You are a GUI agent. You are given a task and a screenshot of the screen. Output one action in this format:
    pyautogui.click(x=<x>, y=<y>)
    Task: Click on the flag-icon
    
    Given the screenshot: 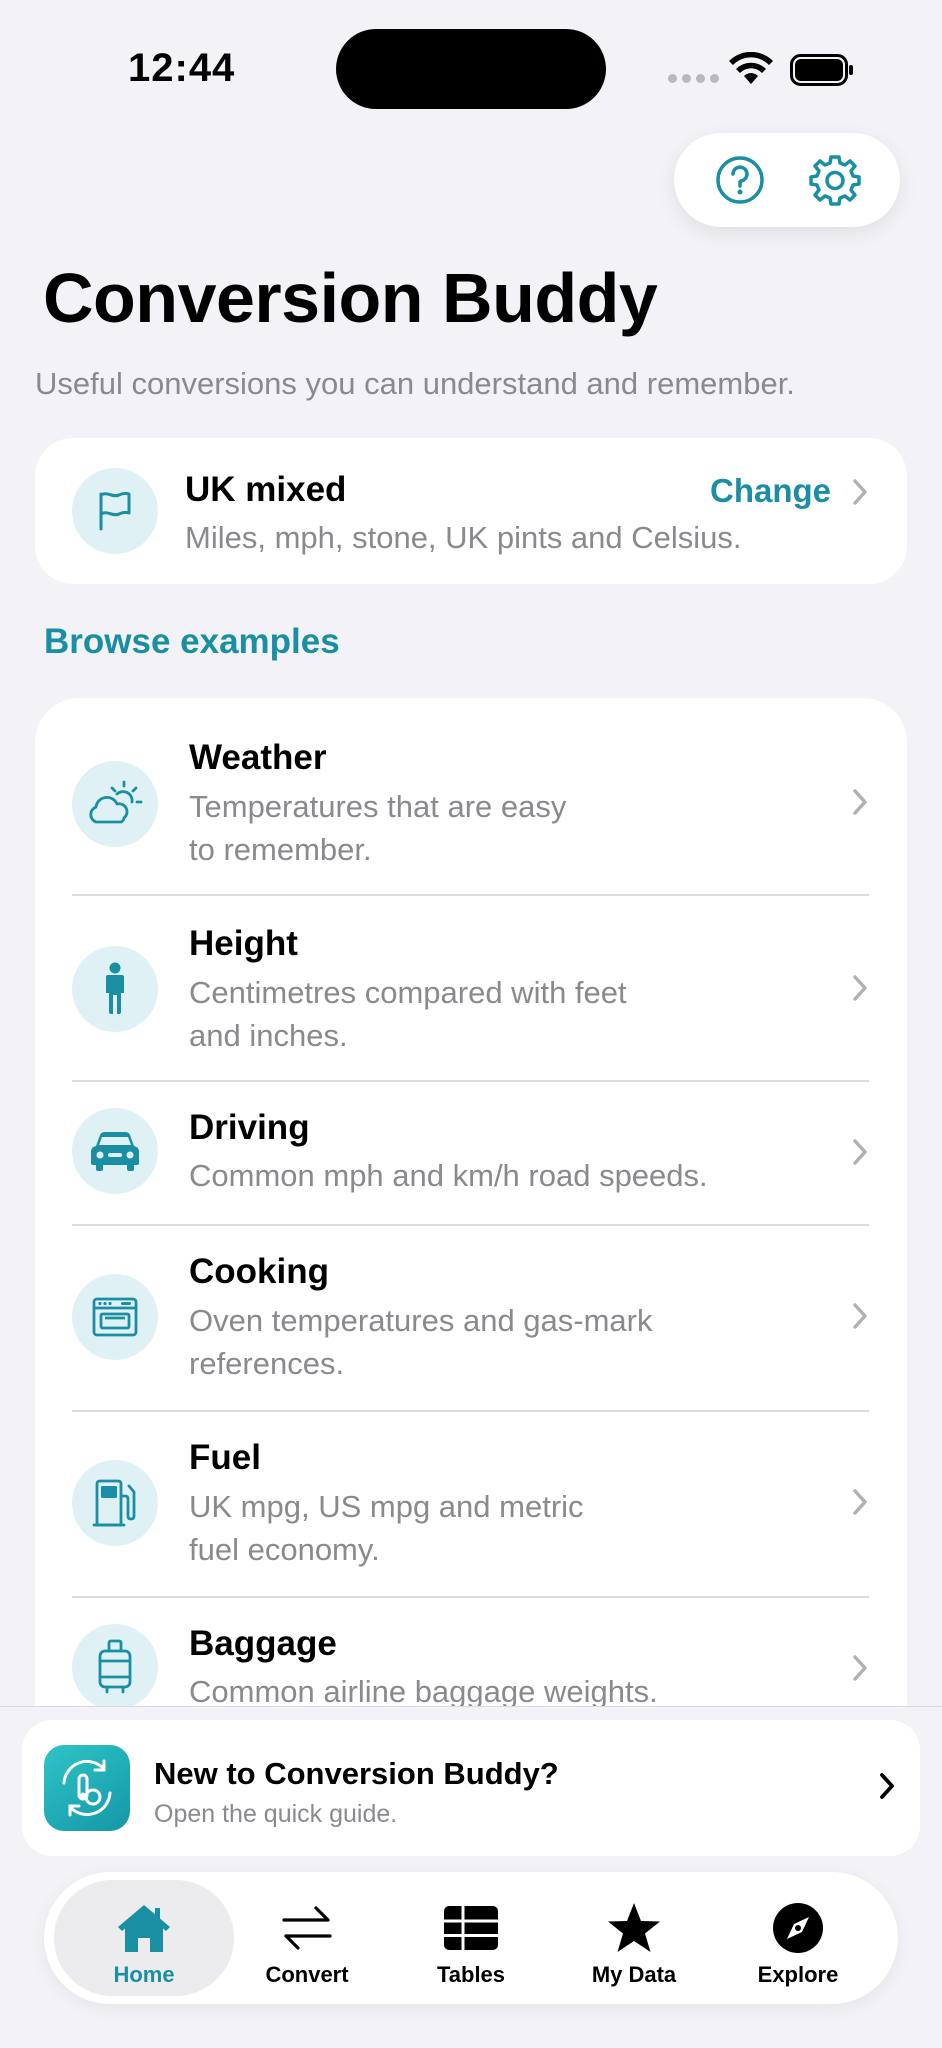 What is the action you would take?
    pyautogui.click(x=115, y=511)
    